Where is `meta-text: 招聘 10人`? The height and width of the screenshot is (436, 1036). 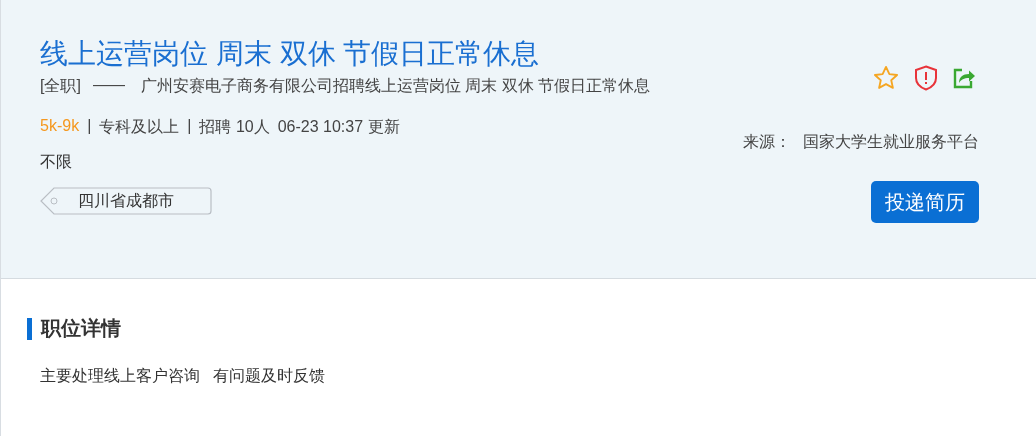
meta-text: 招聘 10人 is located at coordinates (234, 127).